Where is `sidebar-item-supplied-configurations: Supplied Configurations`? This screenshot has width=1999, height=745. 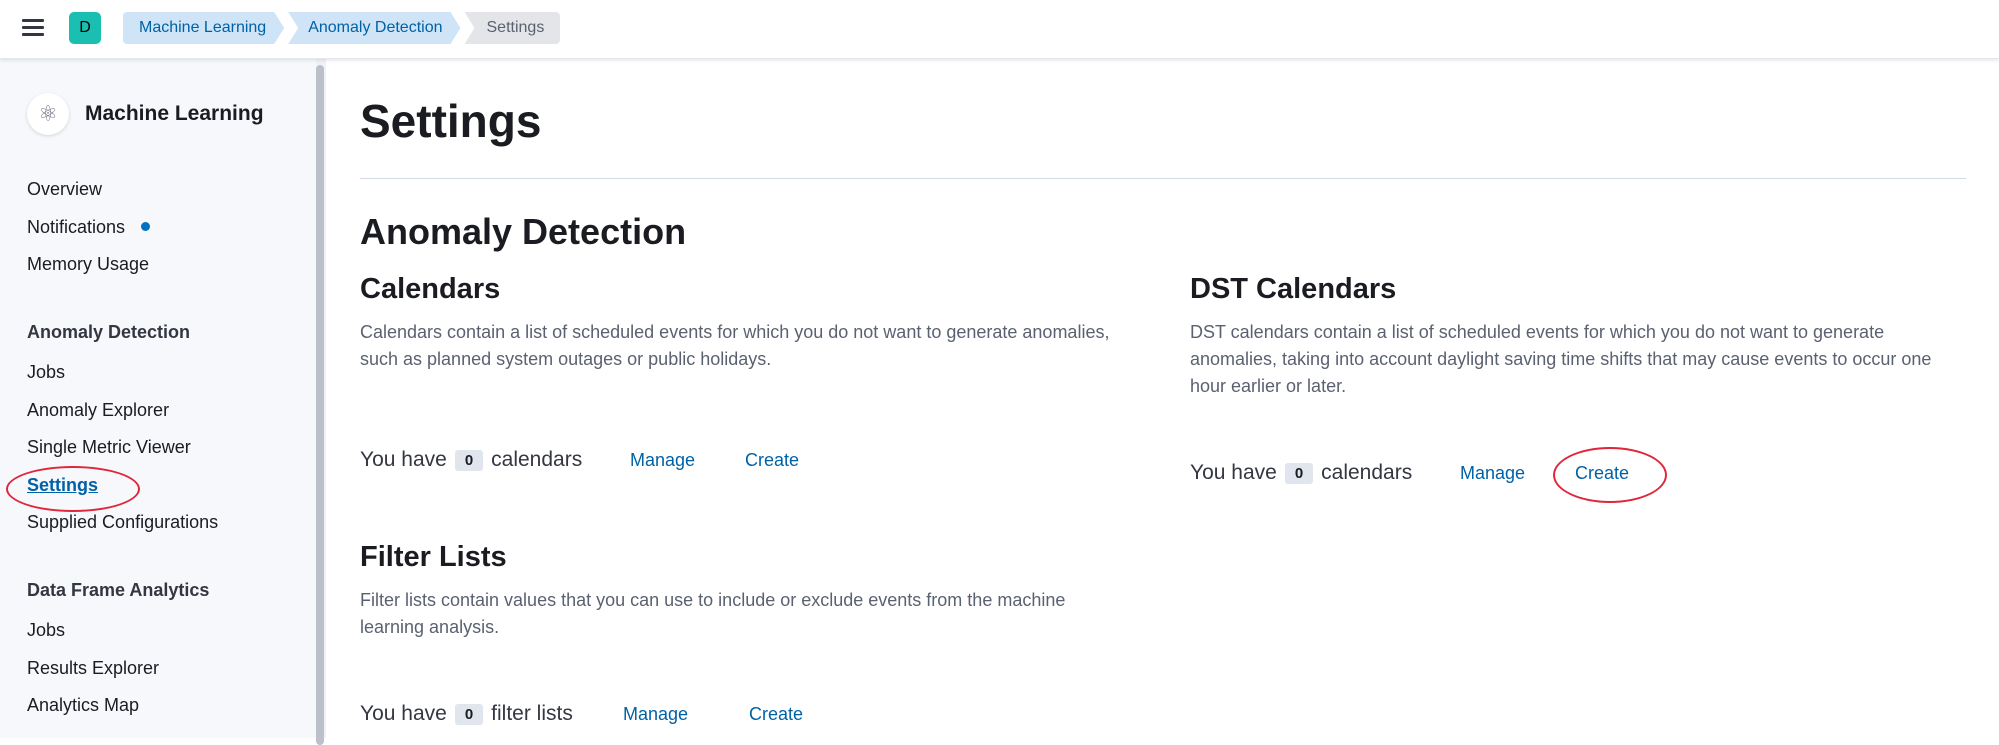 sidebar-item-supplied-configurations: Supplied Configurations is located at coordinates (122, 522).